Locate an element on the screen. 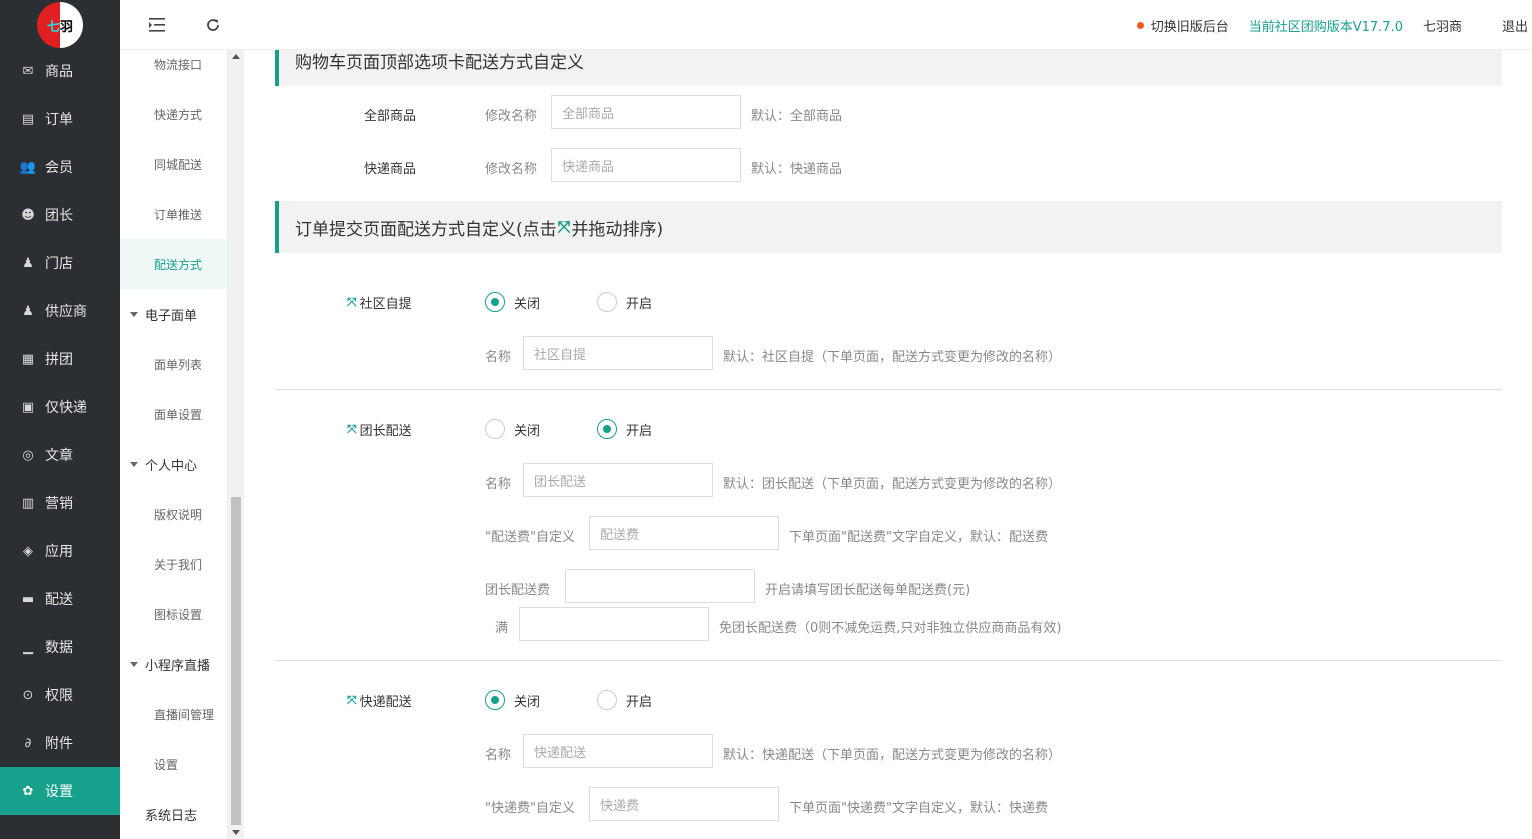  express-delivery-name-label: 名称 is located at coordinates (498, 755).